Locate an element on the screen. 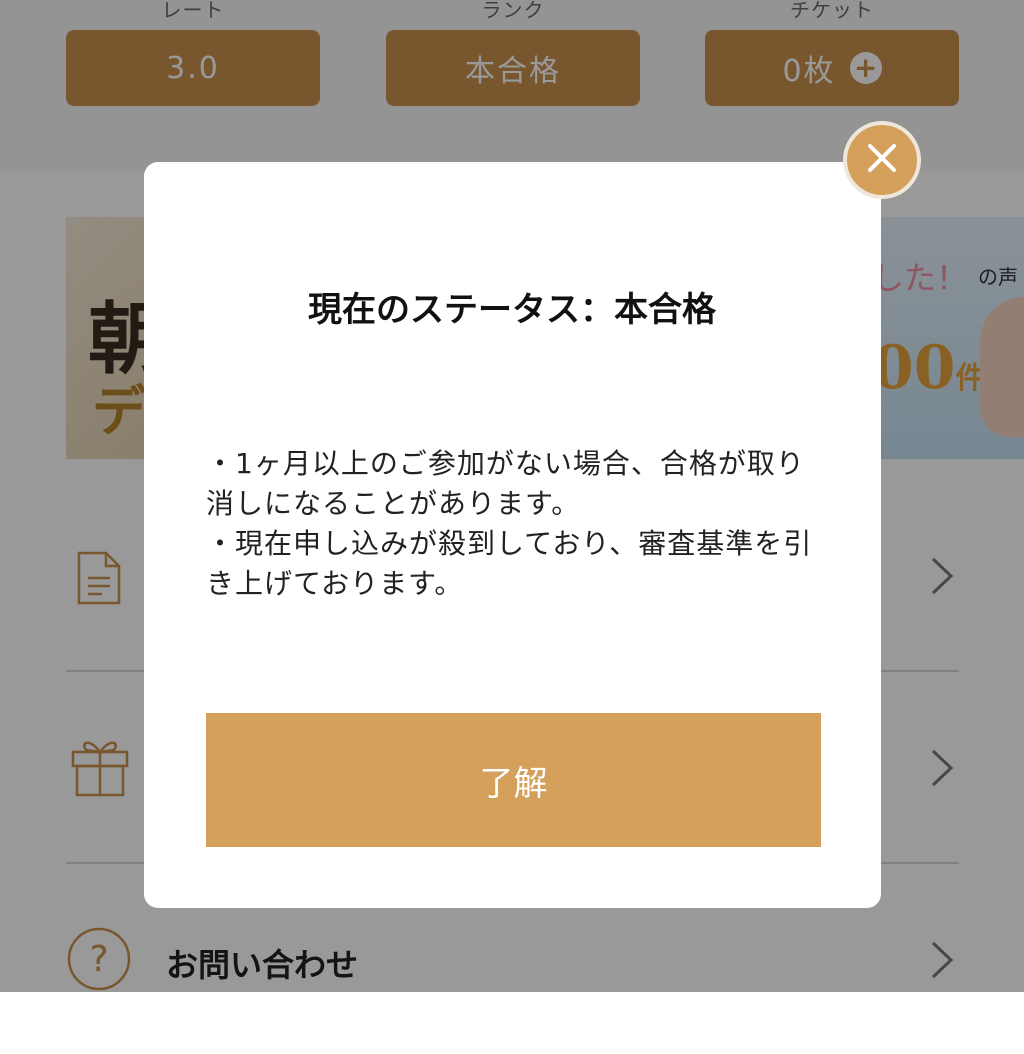 This screenshot has width=1024, height=1054. modal-body-line: ・1ヶ月以上のご参加がない場合、合格が取り消しになることがあります。 is located at coordinates (505, 483).